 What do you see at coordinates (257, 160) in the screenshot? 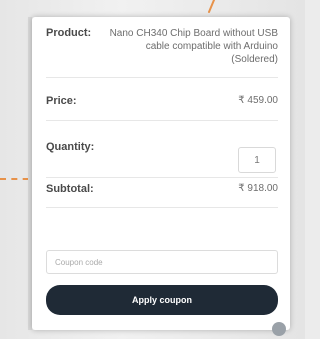
I see `quantity-input: 1` at bounding box center [257, 160].